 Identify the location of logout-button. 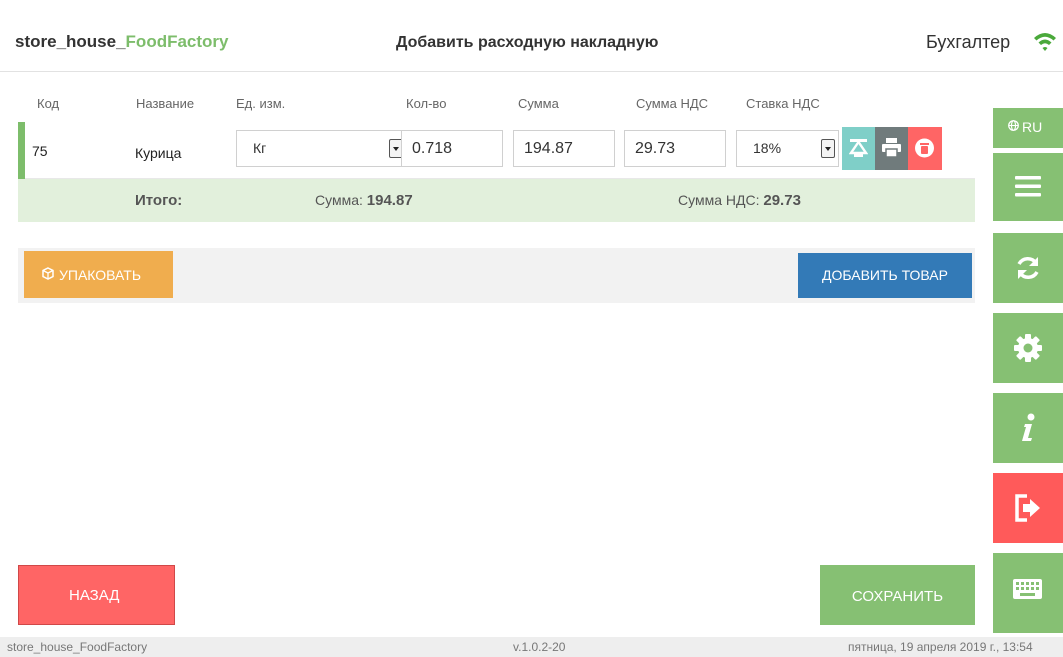
(1028, 508).